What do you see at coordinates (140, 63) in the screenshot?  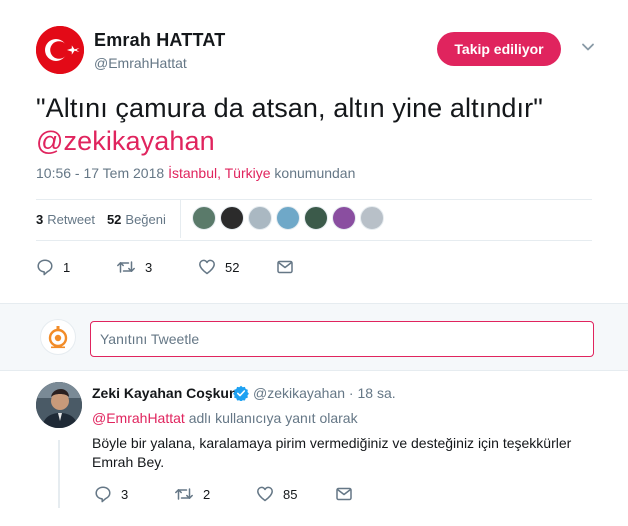 I see `author-handle: @EmrahHattat` at bounding box center [140, 63].